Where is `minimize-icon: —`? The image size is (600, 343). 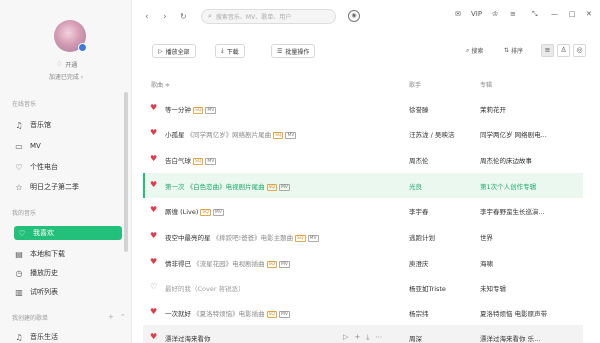 minimize-icon: — is located at coordinates (554, 14).